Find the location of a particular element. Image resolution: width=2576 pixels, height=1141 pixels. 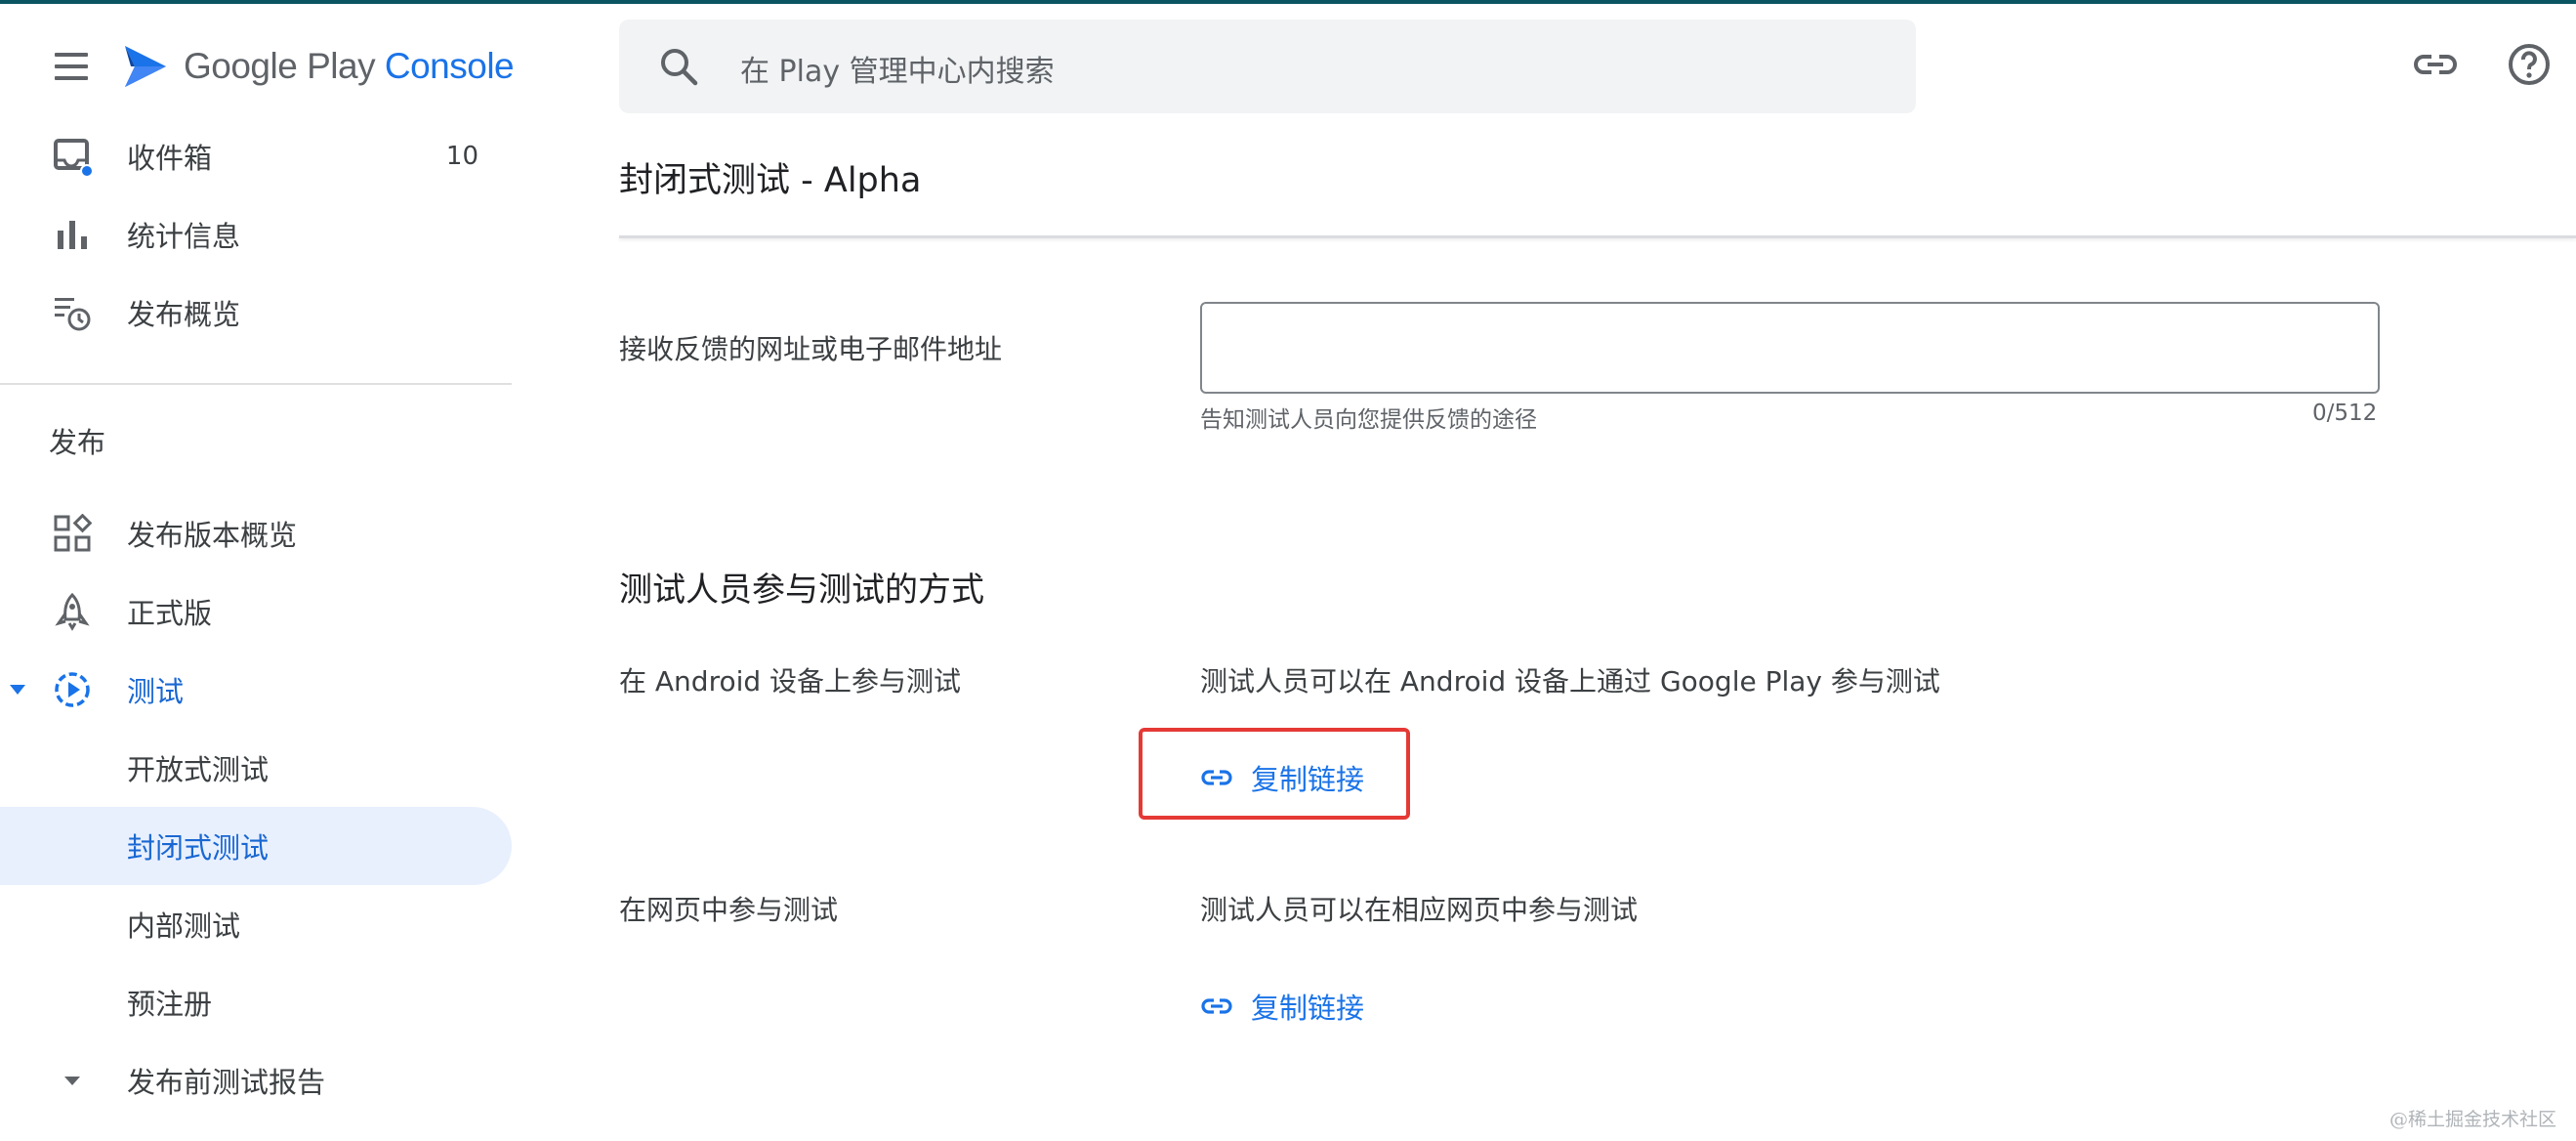

sidebar-item-label: 开放式测试 is located at coordinates (198, 769).